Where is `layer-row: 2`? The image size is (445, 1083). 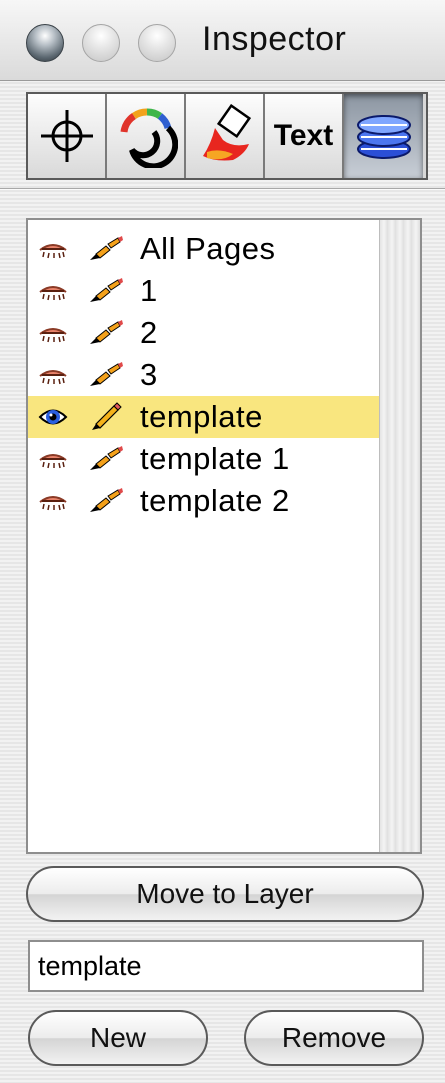
layer-row: 2 is located at coordinates (204, 333).